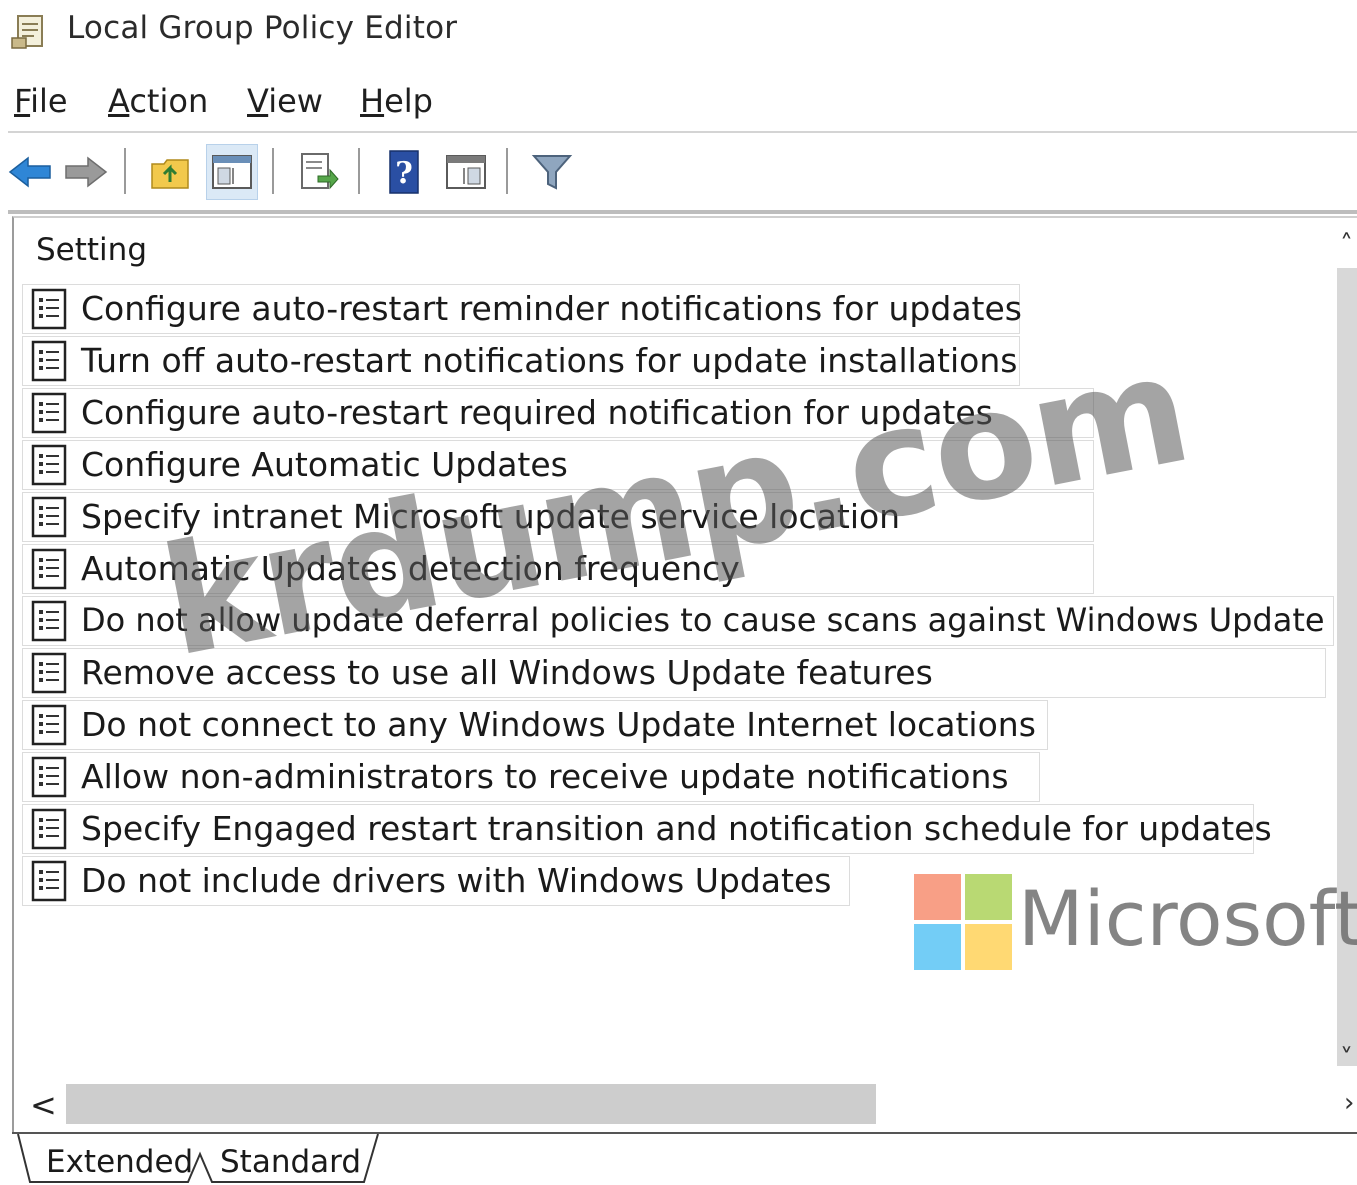  I want to click on show-hide-action-pane-button, so click(466, 172).